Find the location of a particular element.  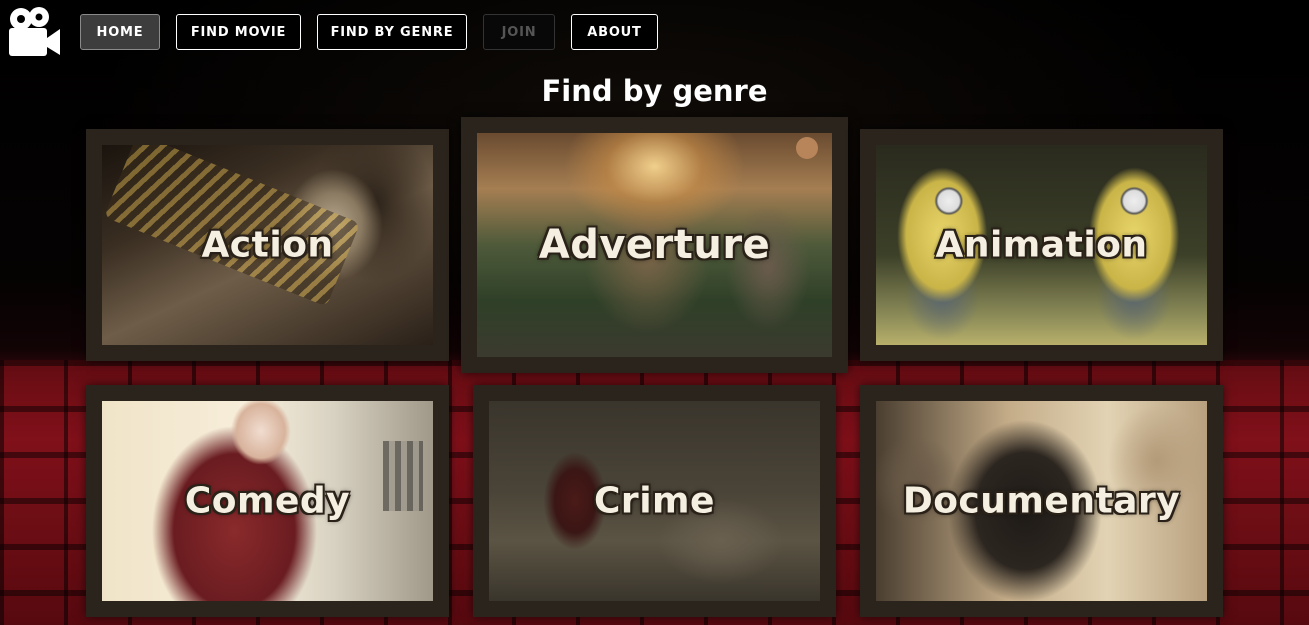

page-title: Find by genre is located at coordinates (654, 91).